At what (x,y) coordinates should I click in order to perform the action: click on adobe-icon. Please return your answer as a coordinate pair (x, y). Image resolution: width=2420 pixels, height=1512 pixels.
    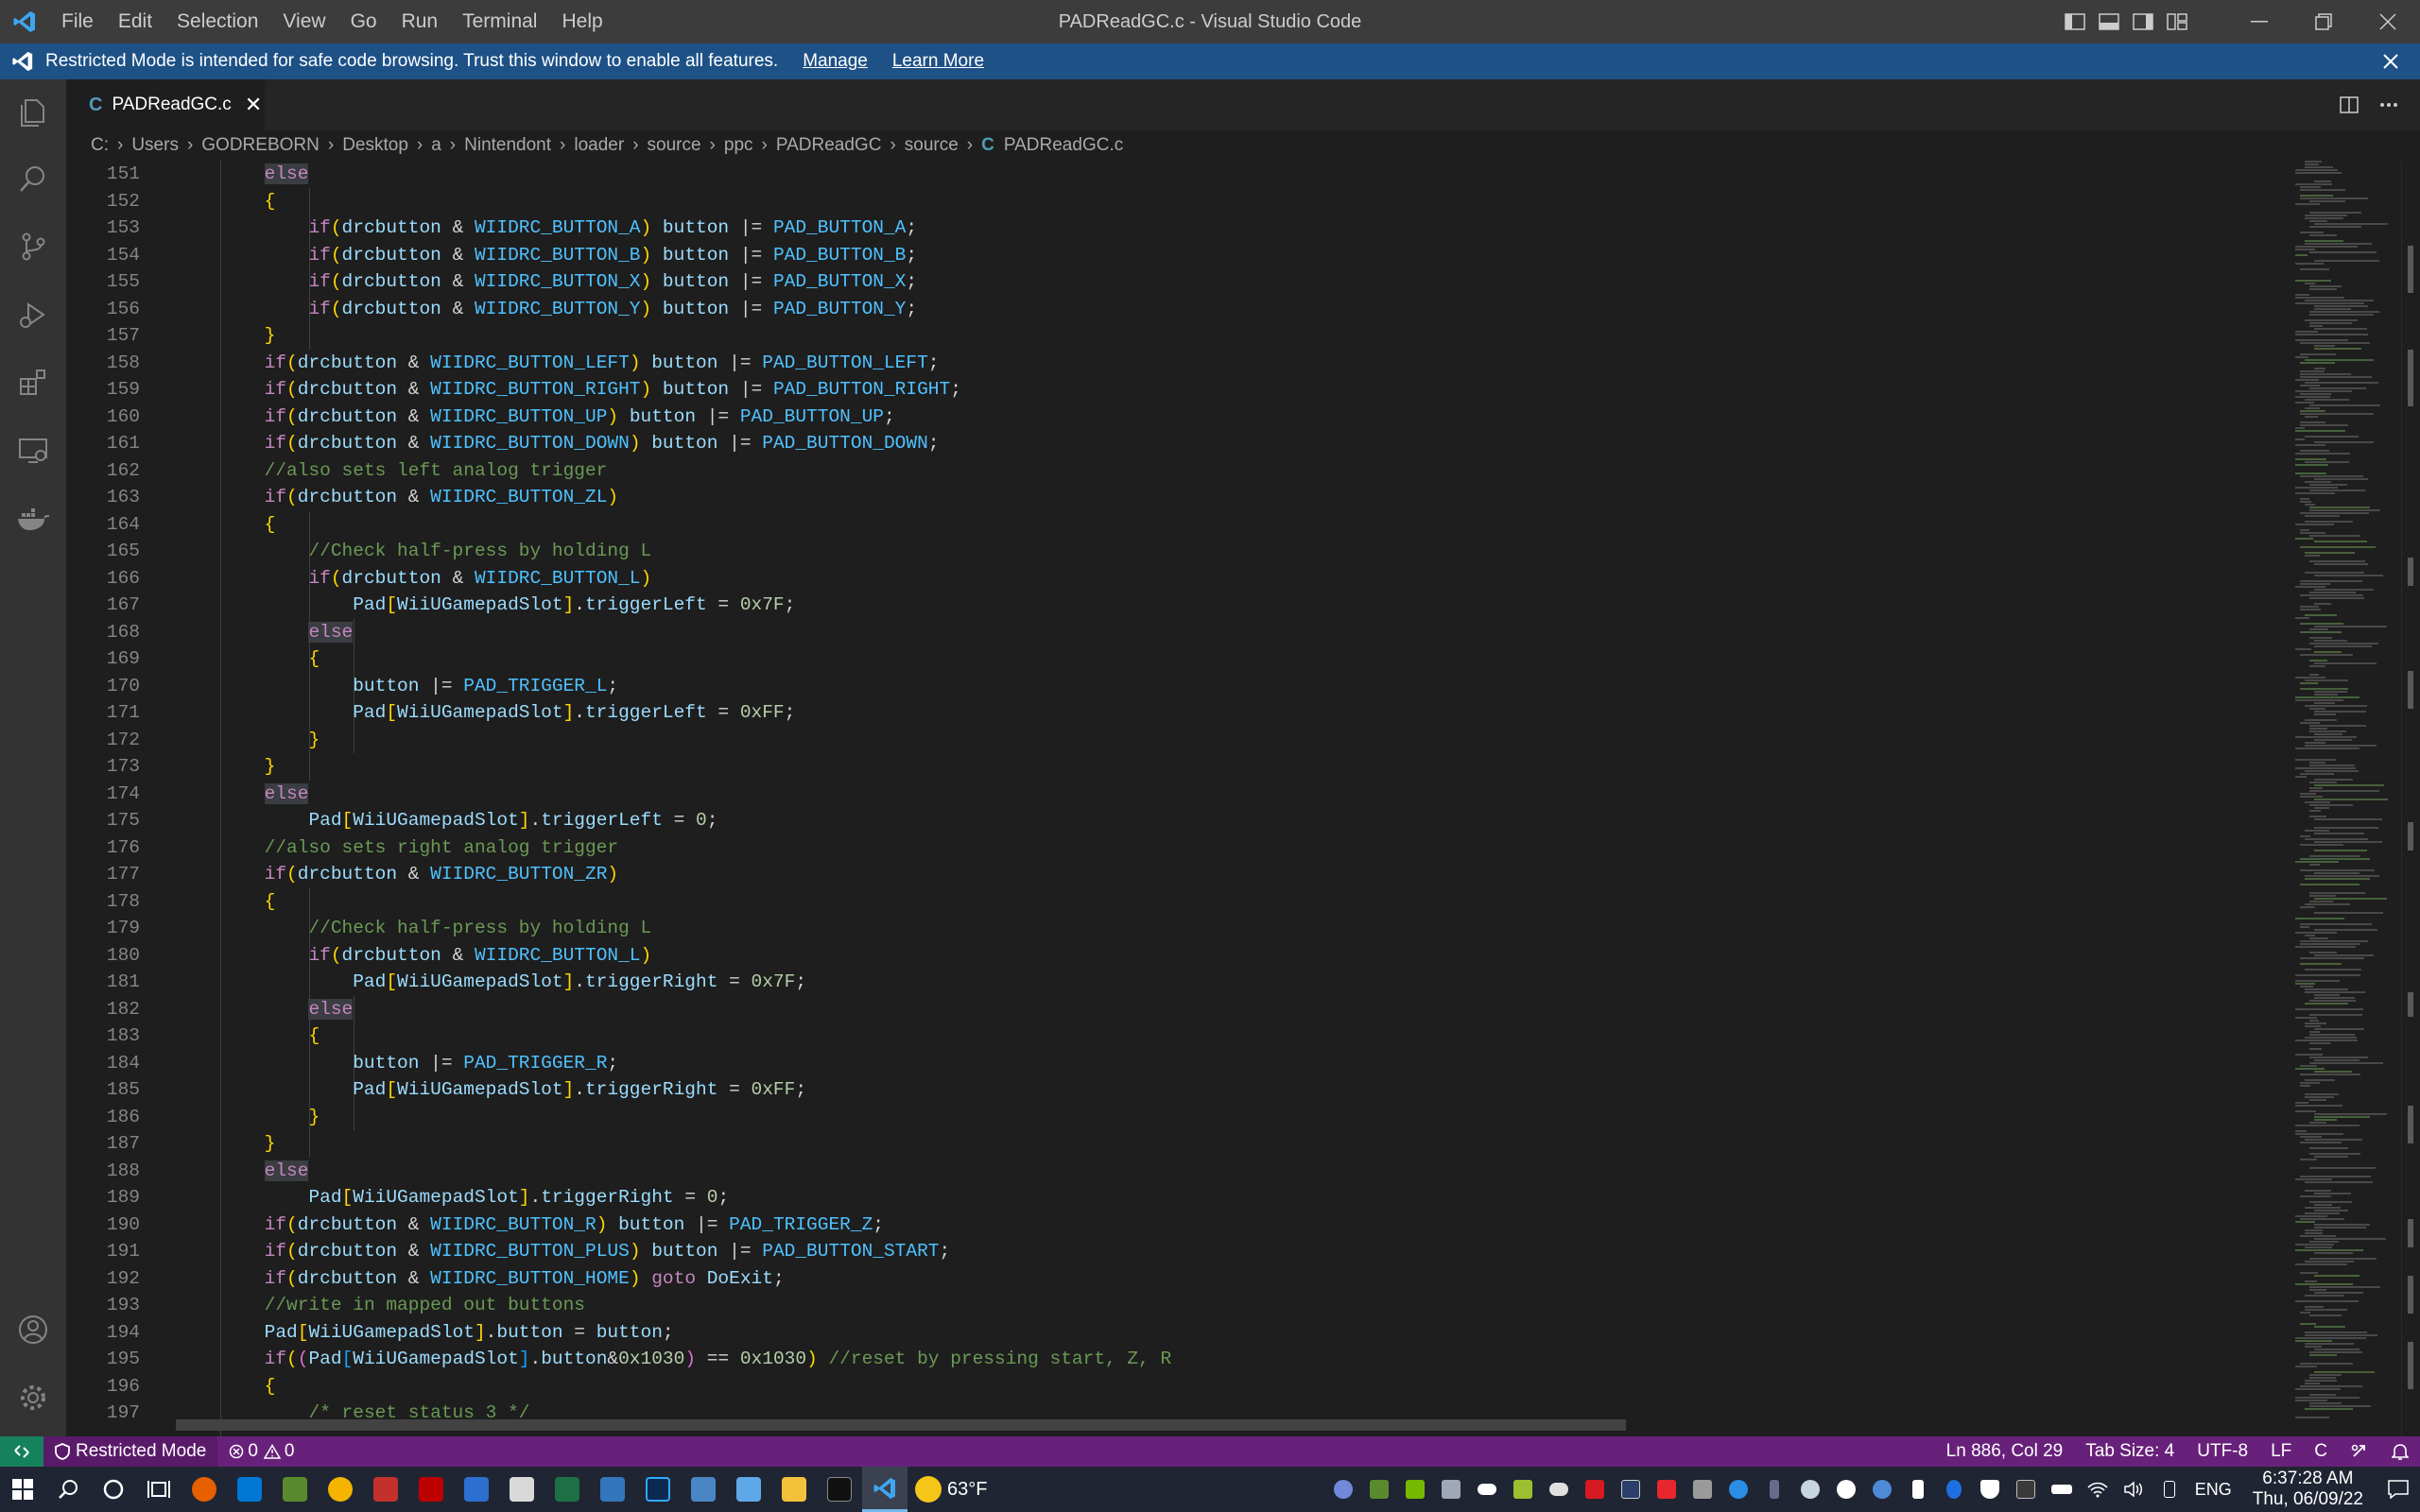
    Looking at the image, I should click on (1595, 1489).